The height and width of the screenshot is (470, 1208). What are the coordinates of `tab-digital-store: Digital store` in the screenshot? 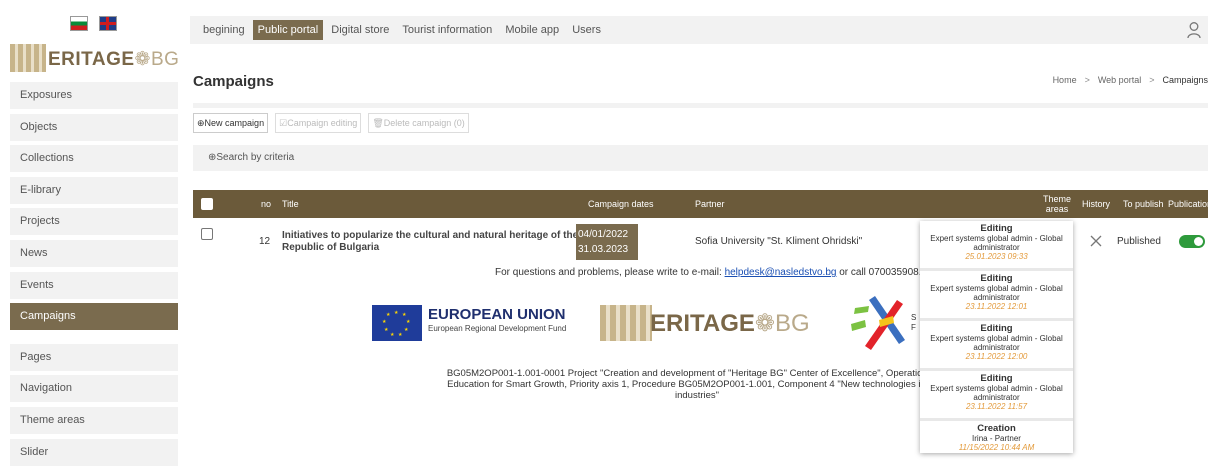 It's located at (360, 30).